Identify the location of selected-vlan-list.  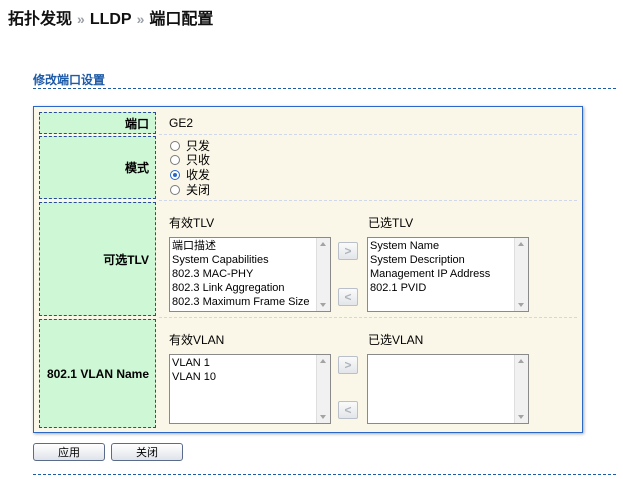
(448, 389).